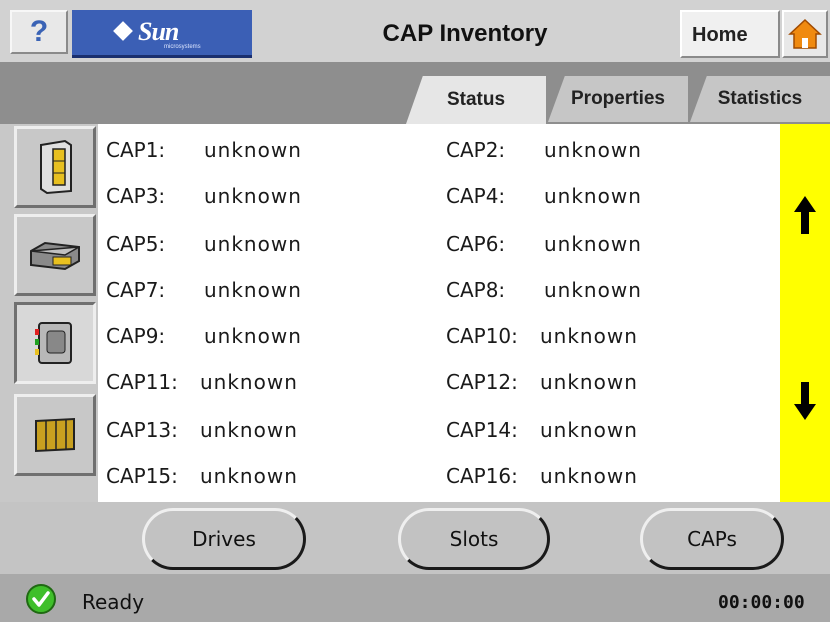 This screenshot has width=830, height=622. Describe the element at coordinates (474, 539) in the screenshot. I see `slots-button: Slots` at that location.